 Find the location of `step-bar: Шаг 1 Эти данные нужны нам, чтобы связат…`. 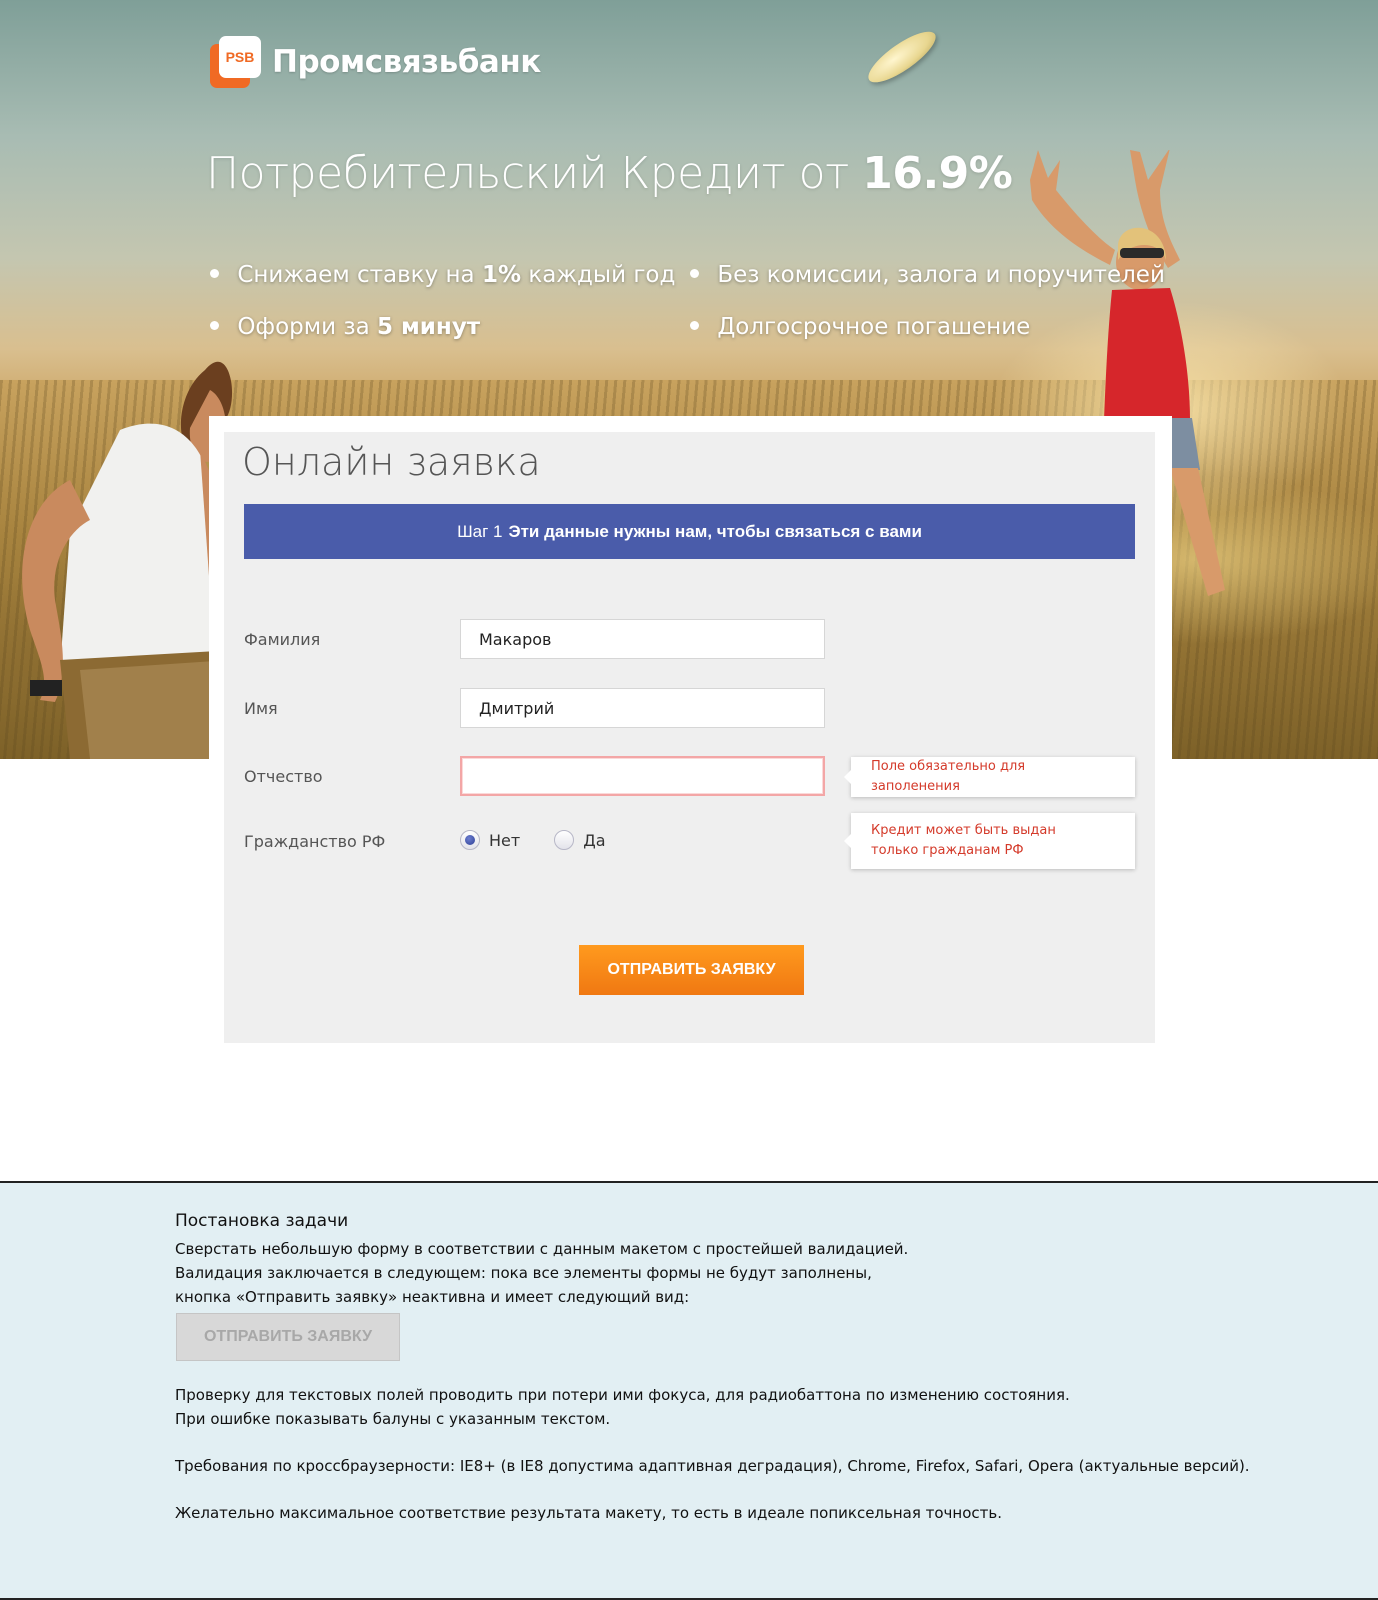

step-bar: Шаг 1 Эти данные нужны нам, чтобы связат… is located at coordinates (689, 531).